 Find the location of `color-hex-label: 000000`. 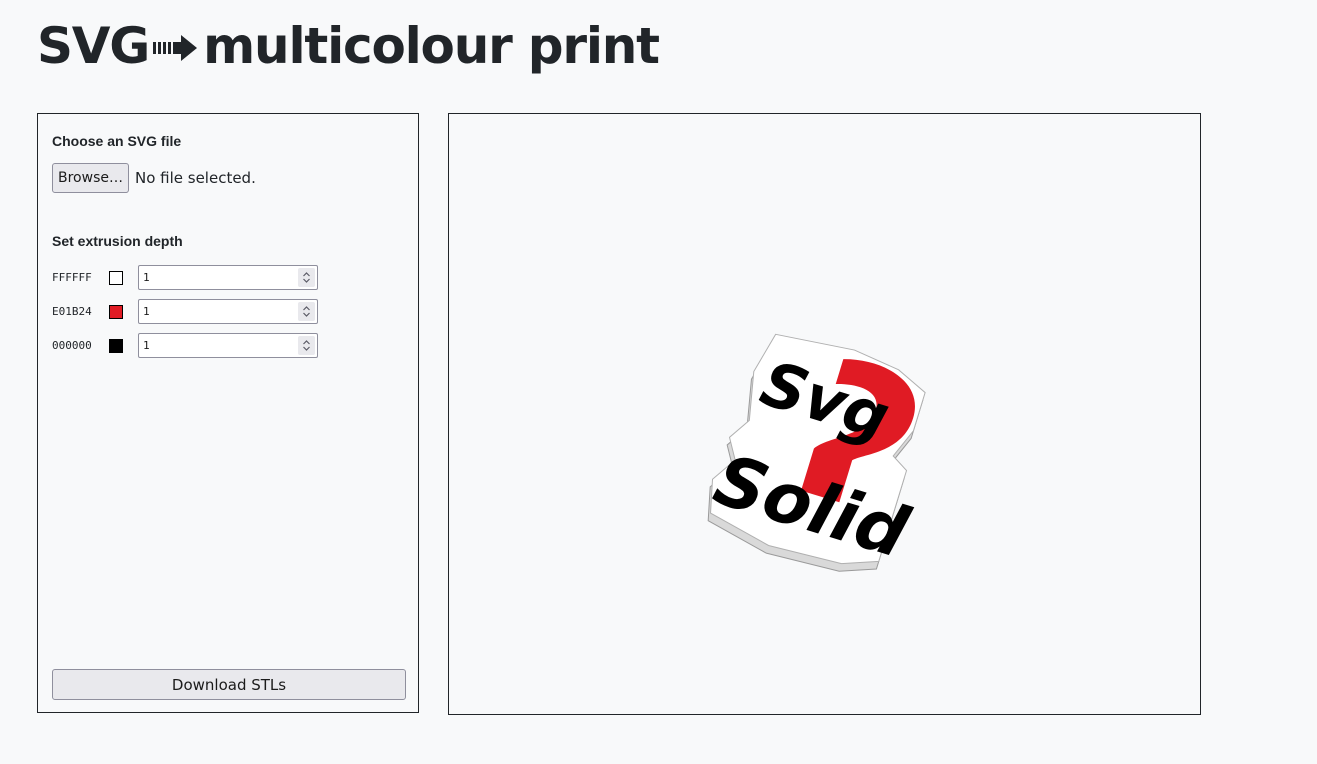

color-hex-label: 000000 is located at coordinates (72, 345).